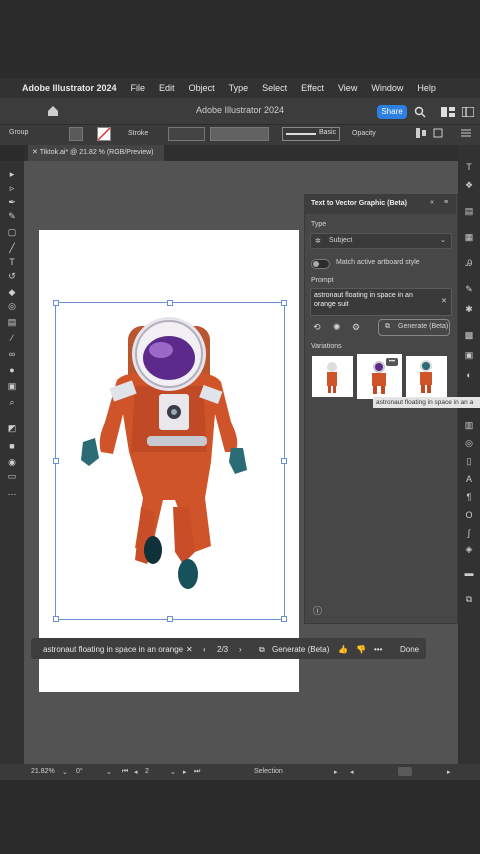  What do you see at coordinates (136, 772) in the screenshot?
I see `previous-artboard-icon: ◂` at bounding box center [136, 772].